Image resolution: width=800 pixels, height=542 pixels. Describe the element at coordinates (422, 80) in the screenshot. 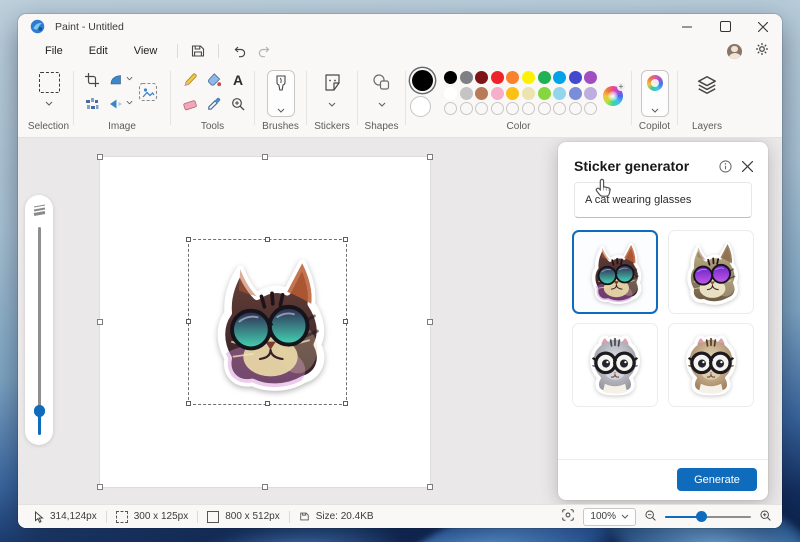

I see `primary-color-swatch` at that location.